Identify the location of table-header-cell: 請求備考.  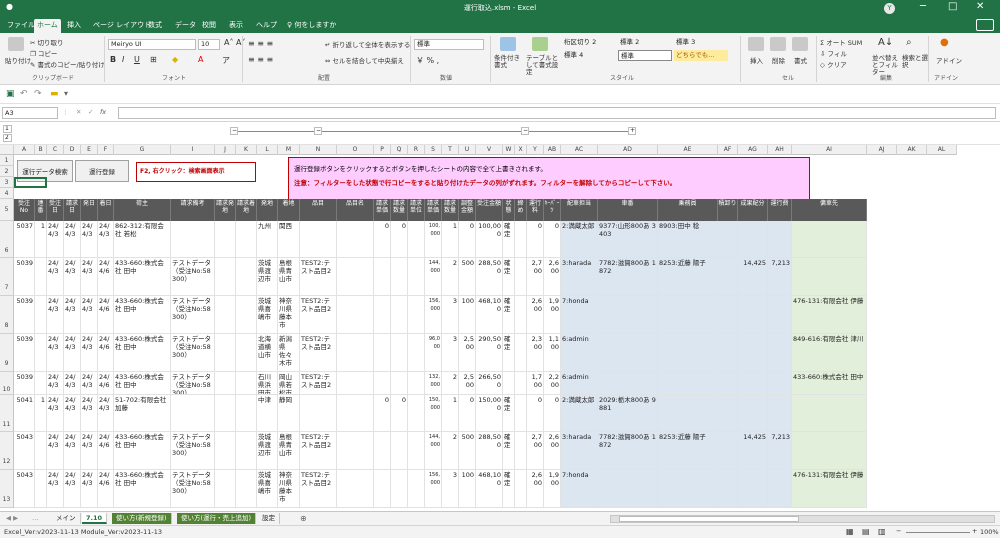
(193, 210).